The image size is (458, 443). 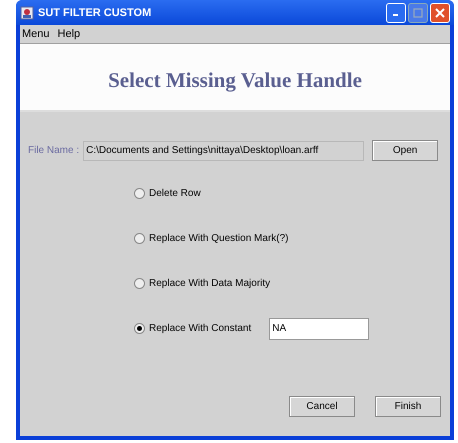 I want to click on window-title: SUT FILTER CUSTOM, so click(x=95, y=12).